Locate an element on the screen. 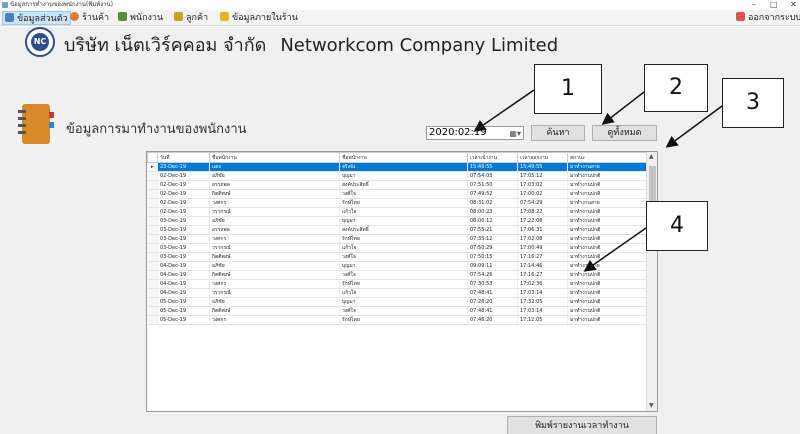  menu-item-shop: ร้านค้า is located at coordinates (89, 18).